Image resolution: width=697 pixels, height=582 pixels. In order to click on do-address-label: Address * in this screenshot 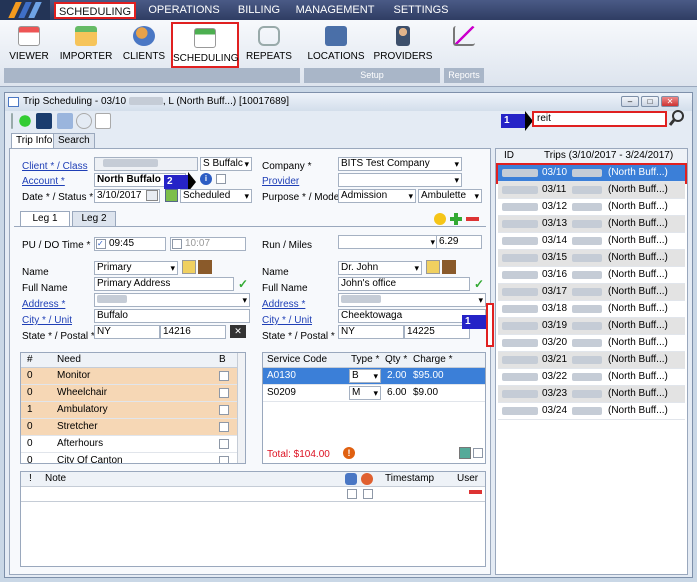, I will do `click(283, 304)`.